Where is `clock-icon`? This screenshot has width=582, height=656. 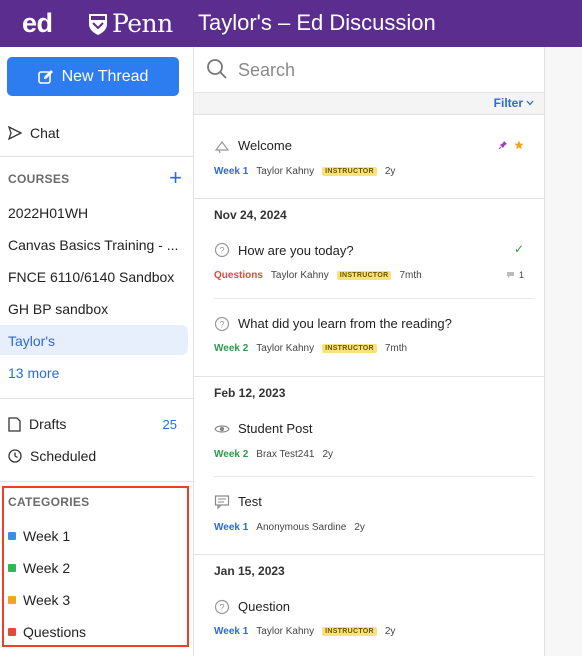
clock-icon is located at coordinates (15, 456).